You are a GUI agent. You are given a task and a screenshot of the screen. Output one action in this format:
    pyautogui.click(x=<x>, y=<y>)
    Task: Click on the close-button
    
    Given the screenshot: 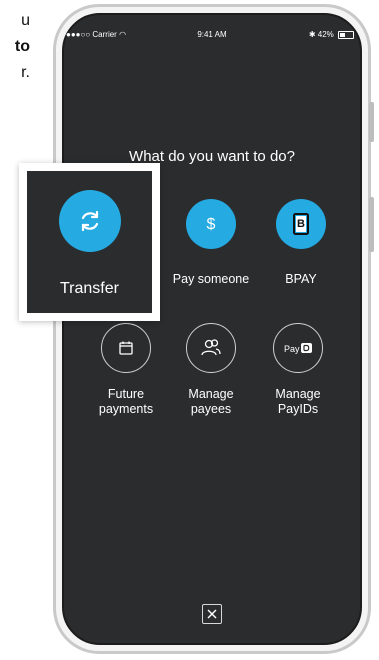 What is the action you would take?
    pyautogui.click(x=212, y=614)
    